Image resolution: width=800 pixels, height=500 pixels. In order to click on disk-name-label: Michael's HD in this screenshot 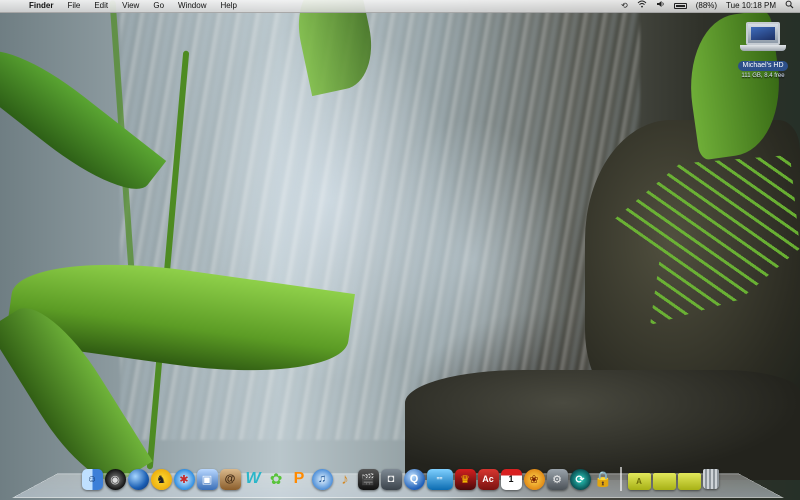, I will do `click(763, 66)`.